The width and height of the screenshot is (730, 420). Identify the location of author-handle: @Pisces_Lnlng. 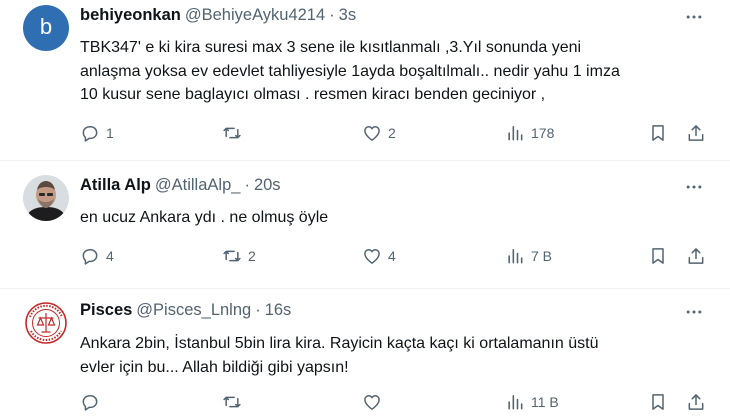
(193, 310).